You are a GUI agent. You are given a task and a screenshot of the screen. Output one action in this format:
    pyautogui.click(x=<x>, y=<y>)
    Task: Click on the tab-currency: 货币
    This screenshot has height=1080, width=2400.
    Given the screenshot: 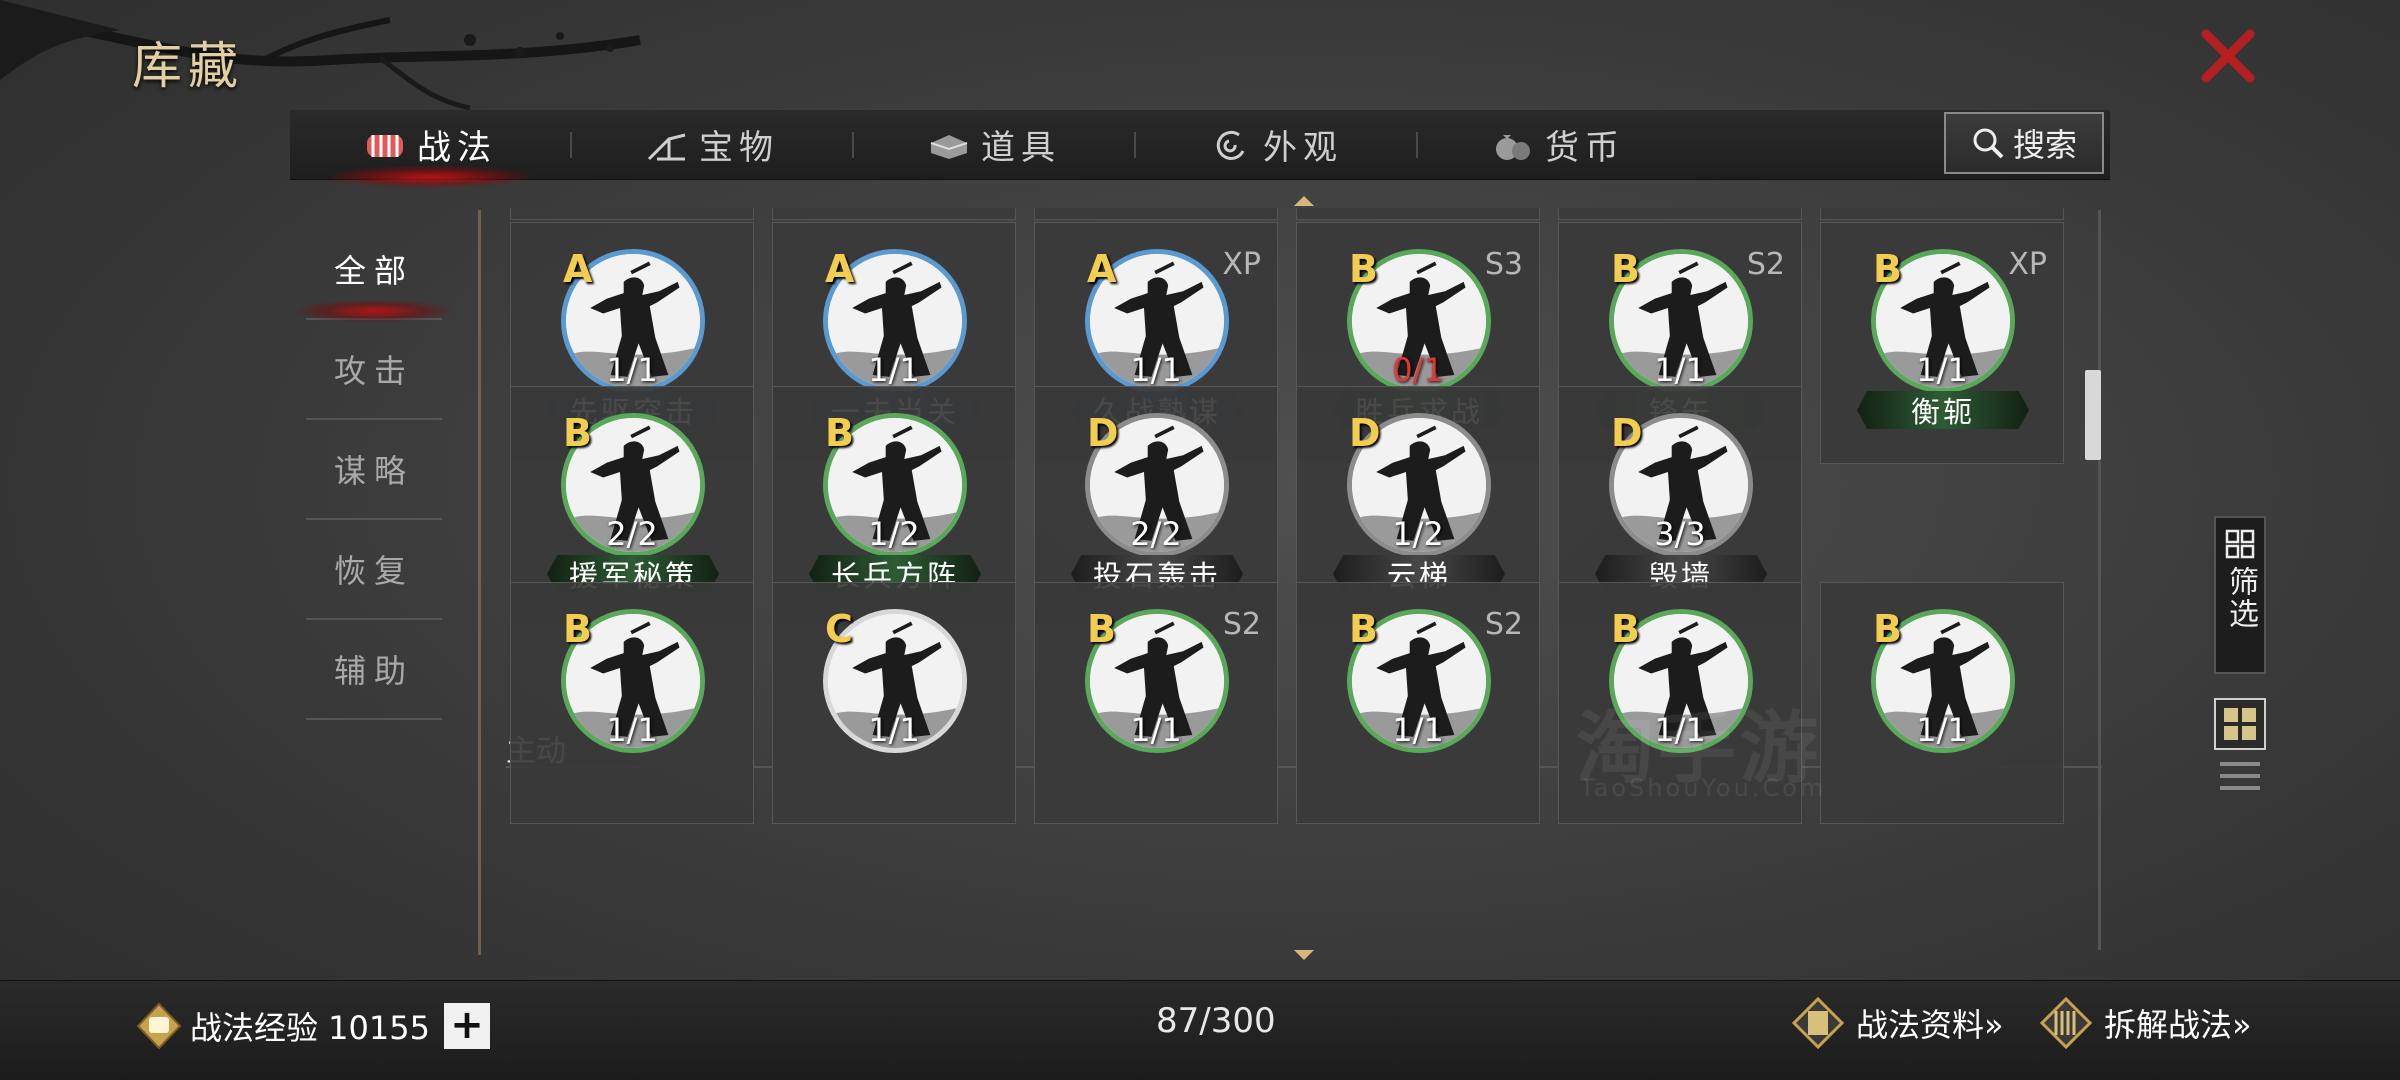 What is the action you would take?
    pyautogui.click(x=1558, y=145)
    